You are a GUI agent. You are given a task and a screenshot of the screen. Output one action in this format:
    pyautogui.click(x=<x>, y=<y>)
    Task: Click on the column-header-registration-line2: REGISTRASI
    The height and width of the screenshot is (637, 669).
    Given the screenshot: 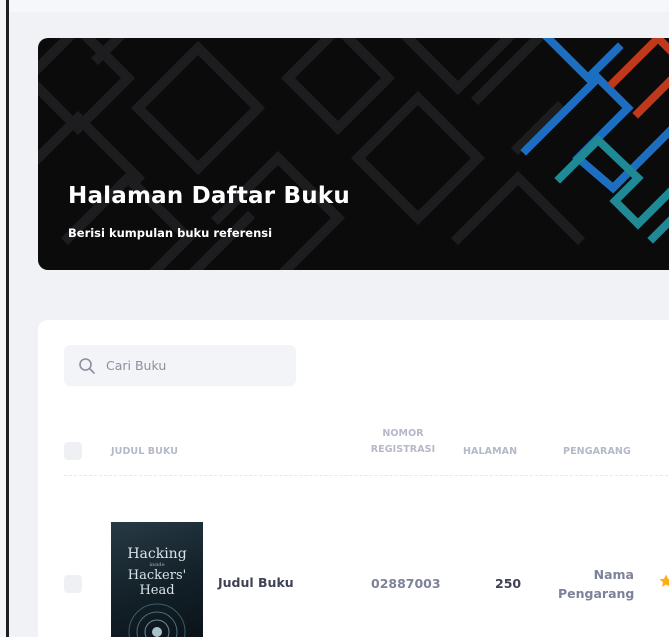 What is the action you would take?
    pyautogui.click(x=403, y=449)
    